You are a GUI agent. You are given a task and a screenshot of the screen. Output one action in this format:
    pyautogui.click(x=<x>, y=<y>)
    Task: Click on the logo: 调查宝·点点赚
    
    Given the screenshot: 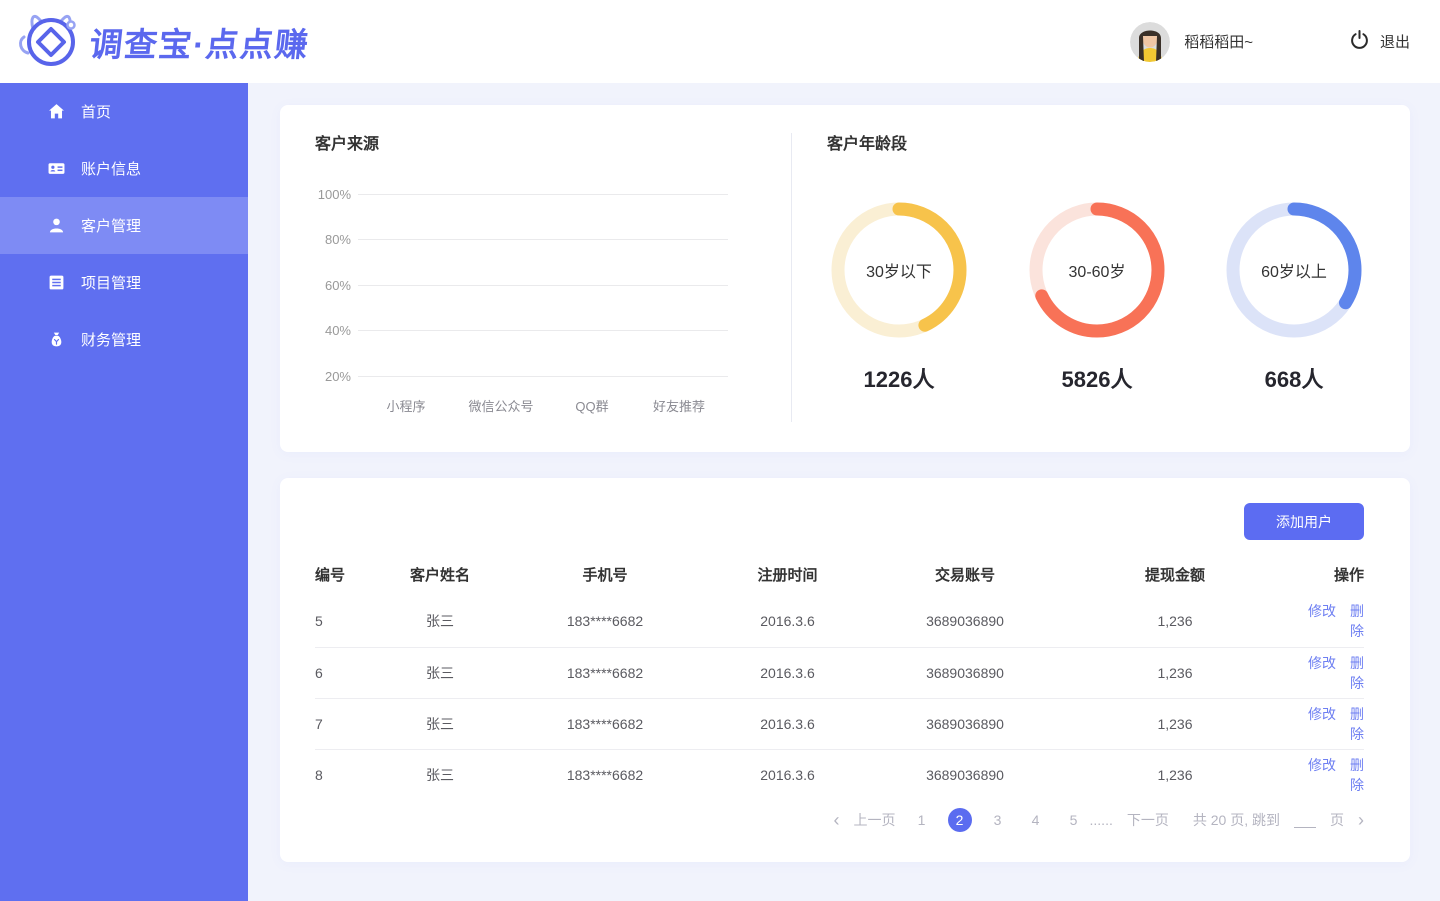 What is the action you would take?
    pyautogui.click(x=164, y=41)
    